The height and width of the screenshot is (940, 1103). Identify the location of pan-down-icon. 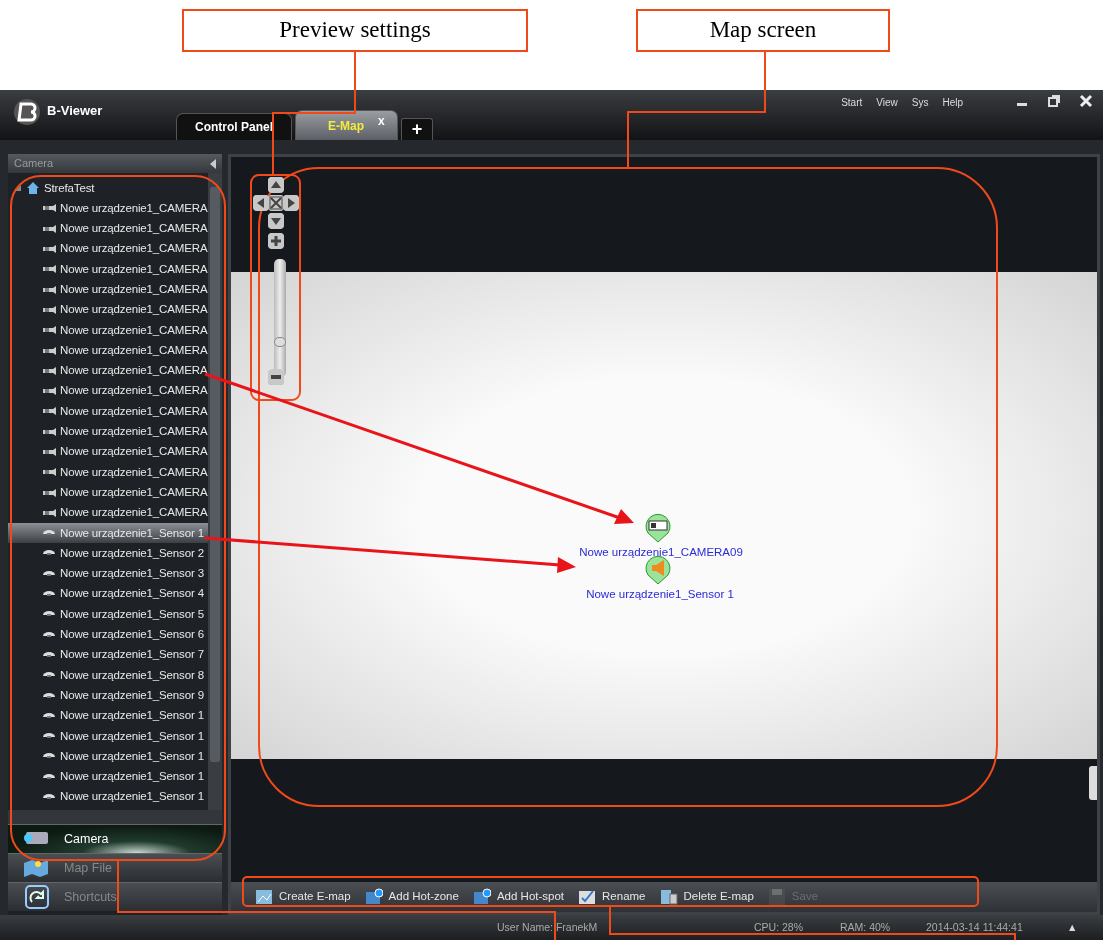
(276, 221).